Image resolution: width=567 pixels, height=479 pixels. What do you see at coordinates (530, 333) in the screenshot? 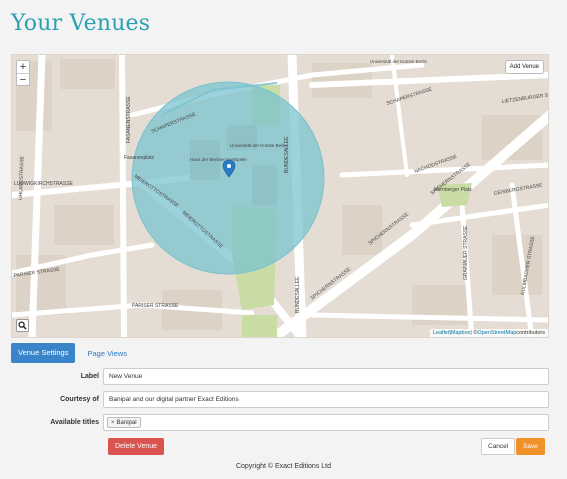
I see `attribution-contributors: contributors` at bounding box center [530, 333].